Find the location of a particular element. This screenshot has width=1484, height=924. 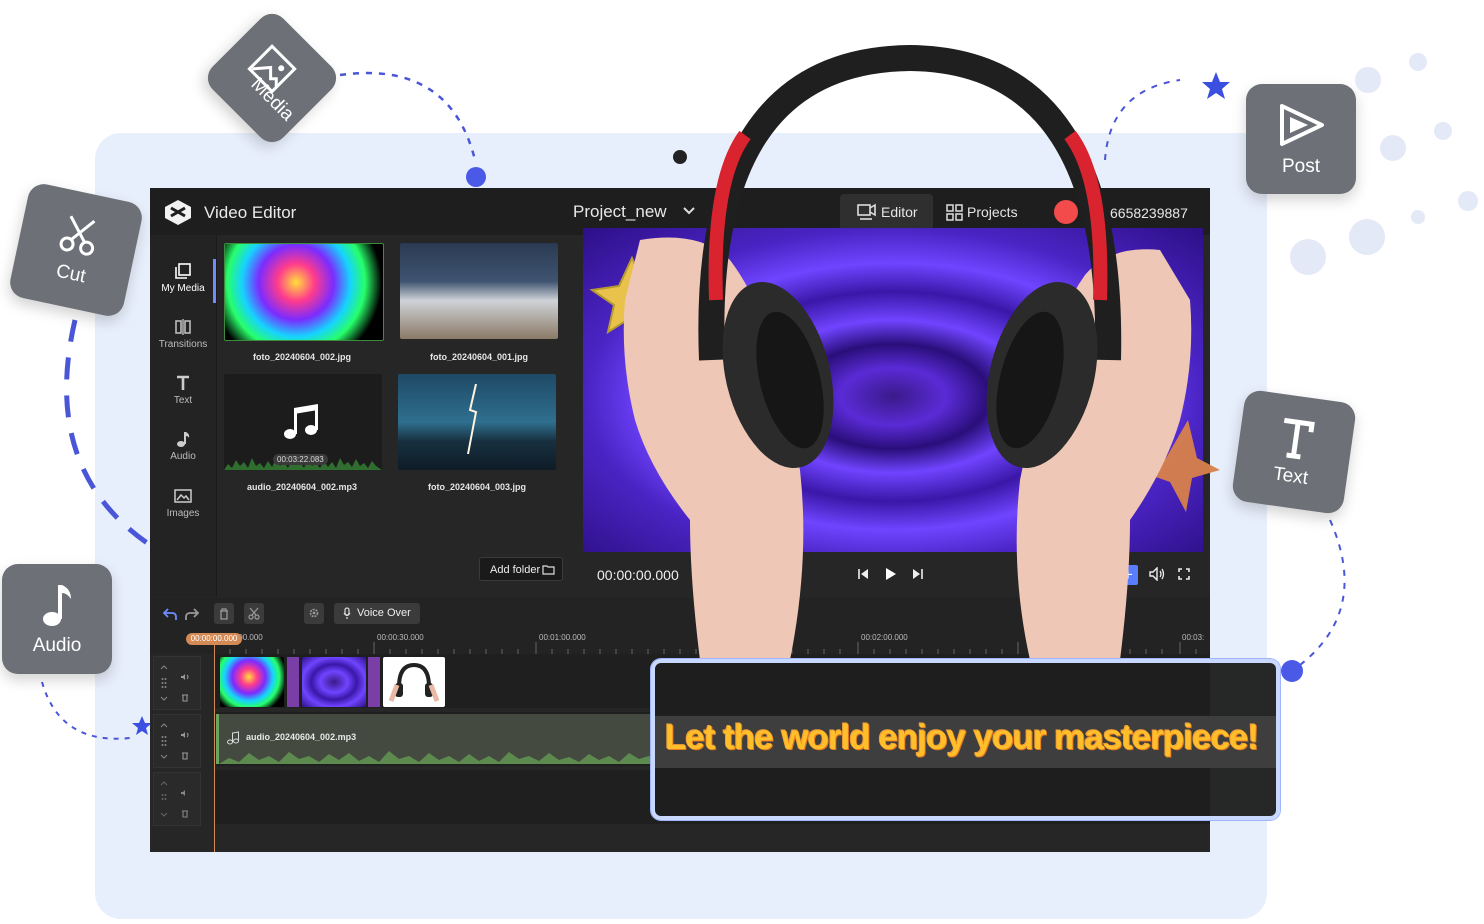

timeline-toolbar: Voice Over is located at coordinates (680, 614).